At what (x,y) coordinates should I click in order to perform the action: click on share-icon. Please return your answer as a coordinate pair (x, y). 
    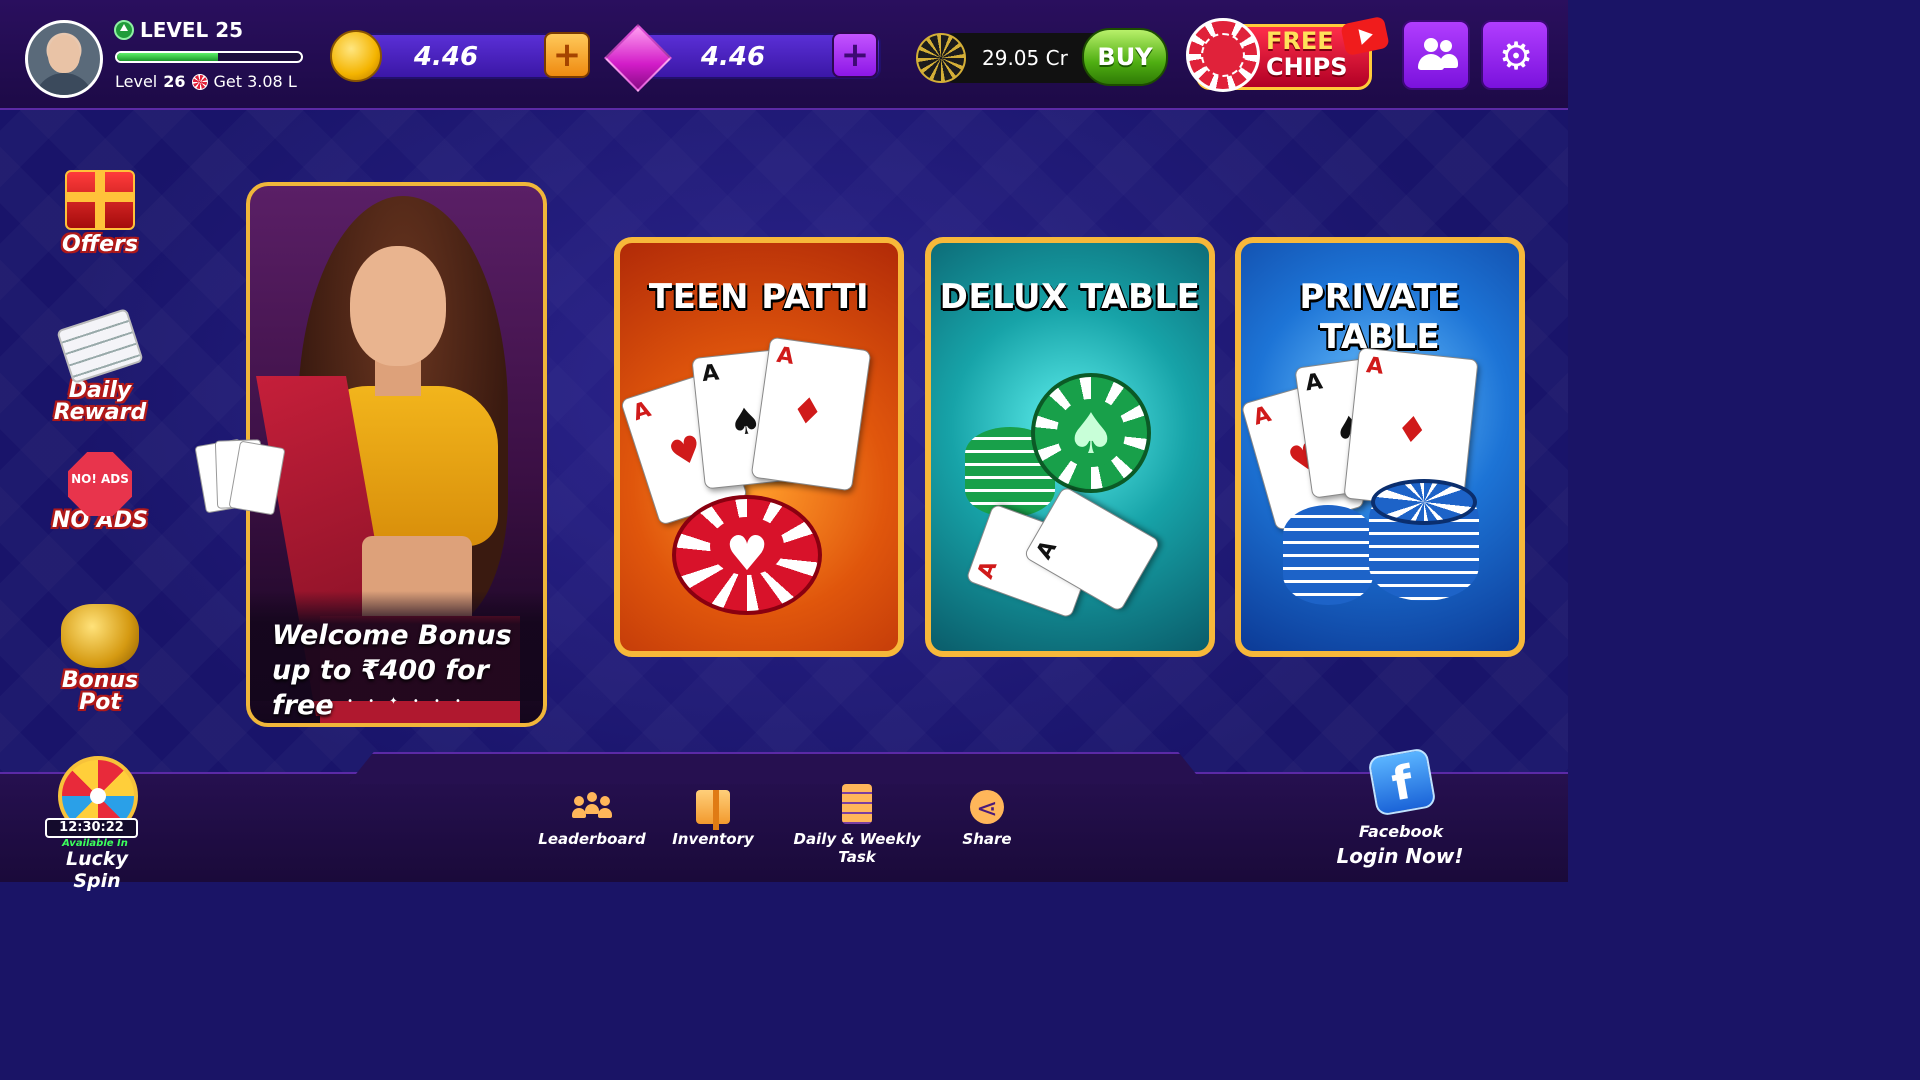
    Looking at the image, I should click on (987, 807).